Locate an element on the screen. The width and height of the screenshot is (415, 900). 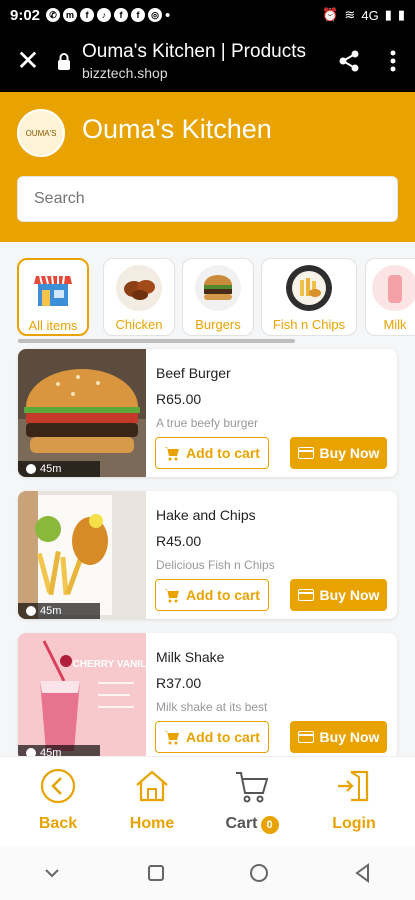
status-time: 9:02 is located at coordinates (25, 15).